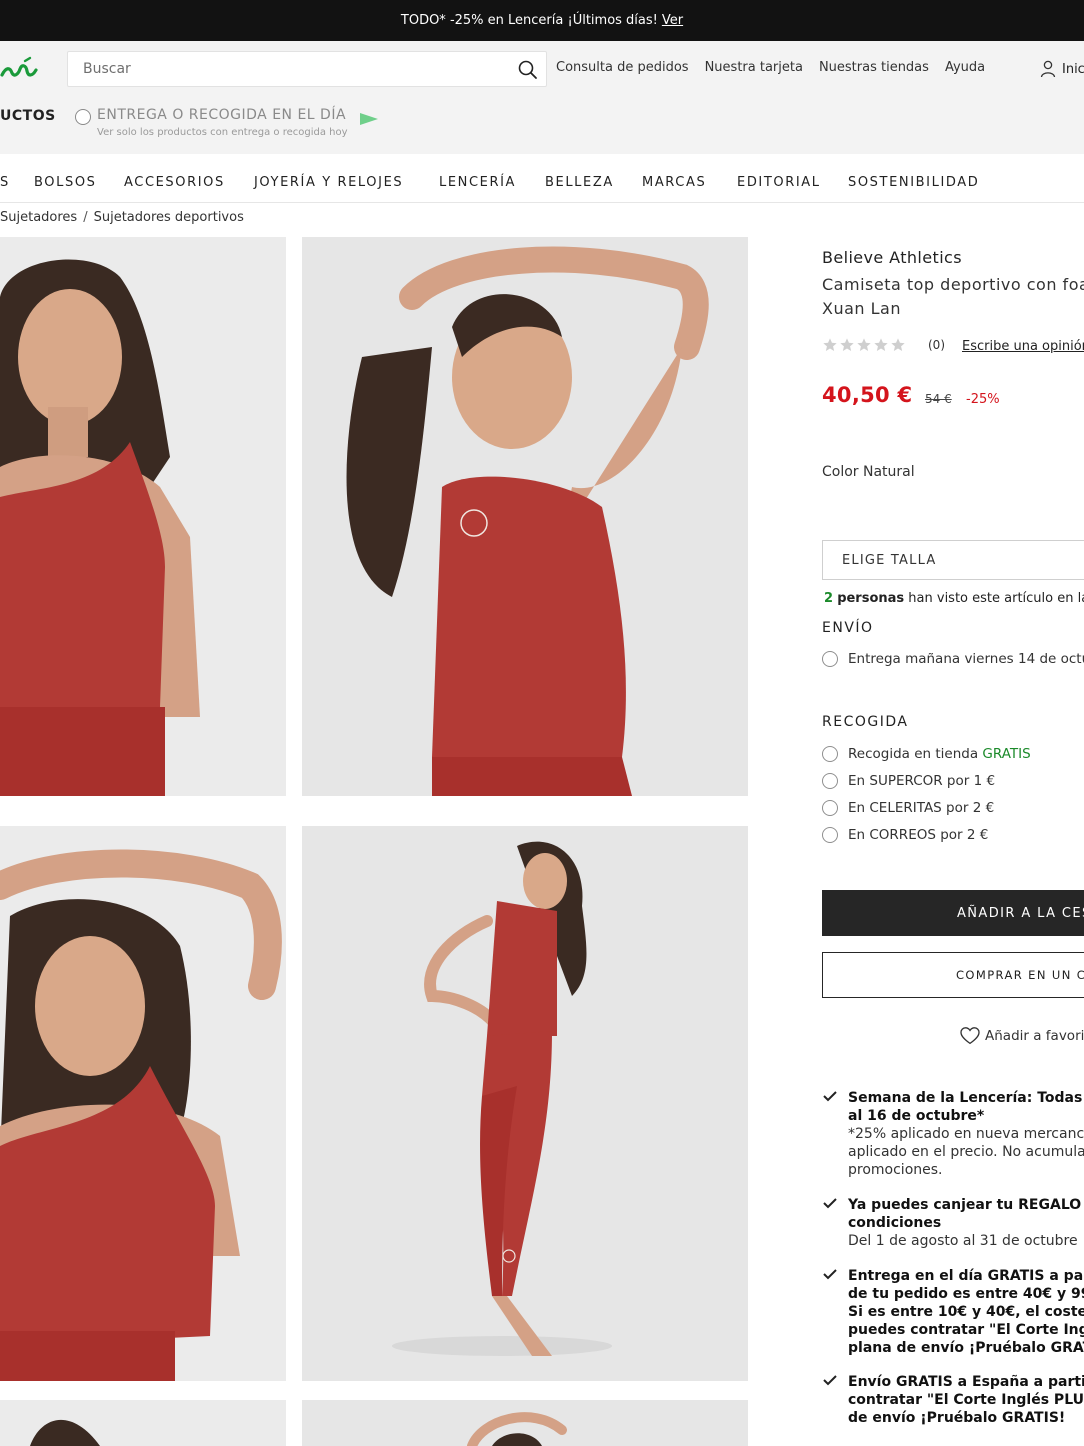  I want to click on nav-item-marcas: MARCAS, so click(674, 182).